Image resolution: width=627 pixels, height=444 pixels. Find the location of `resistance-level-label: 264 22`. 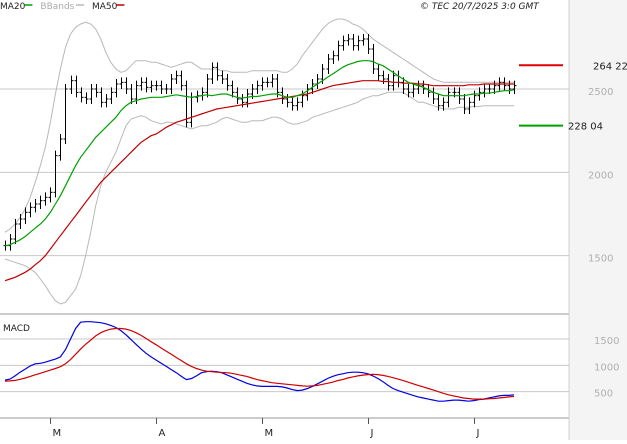

resistance-level-label: 264 22 is located at coordinates (610, 66).